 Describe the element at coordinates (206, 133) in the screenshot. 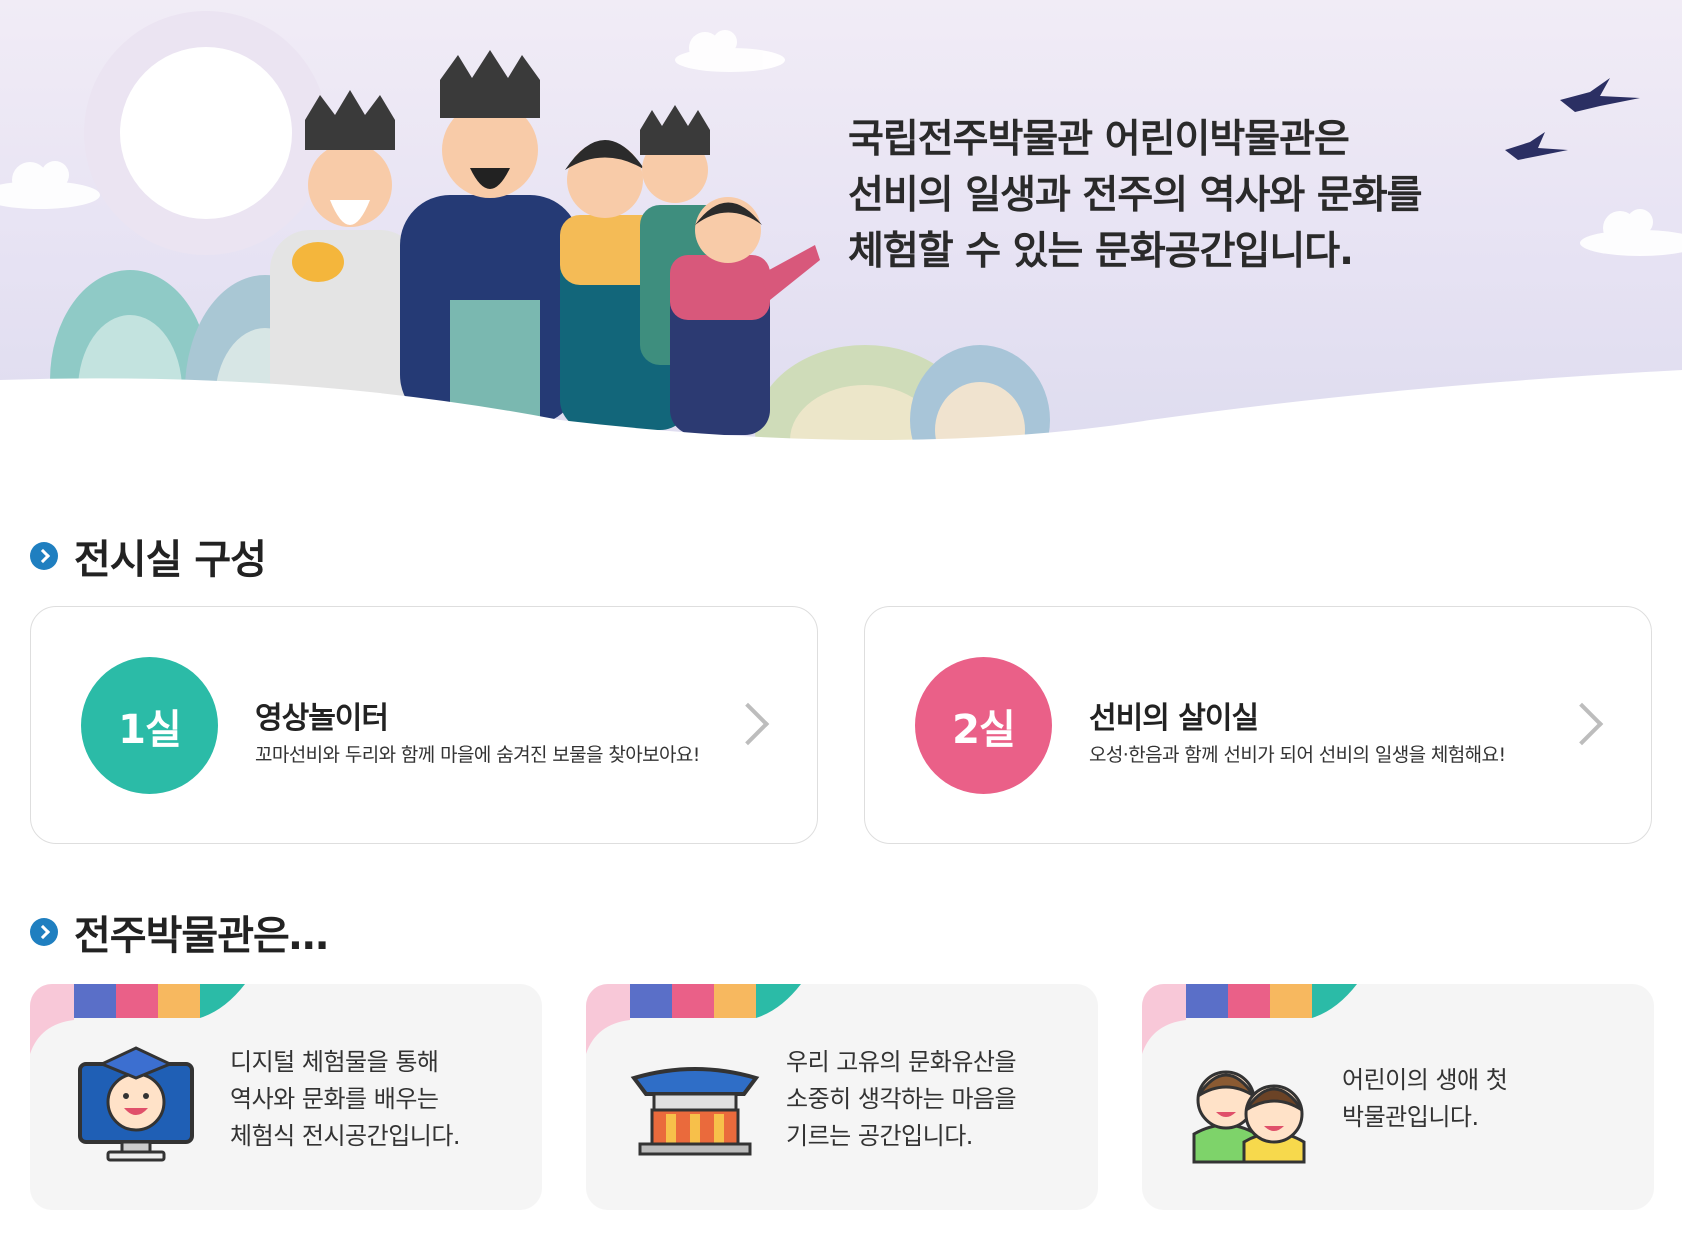

I see `moon-icon` at that location.